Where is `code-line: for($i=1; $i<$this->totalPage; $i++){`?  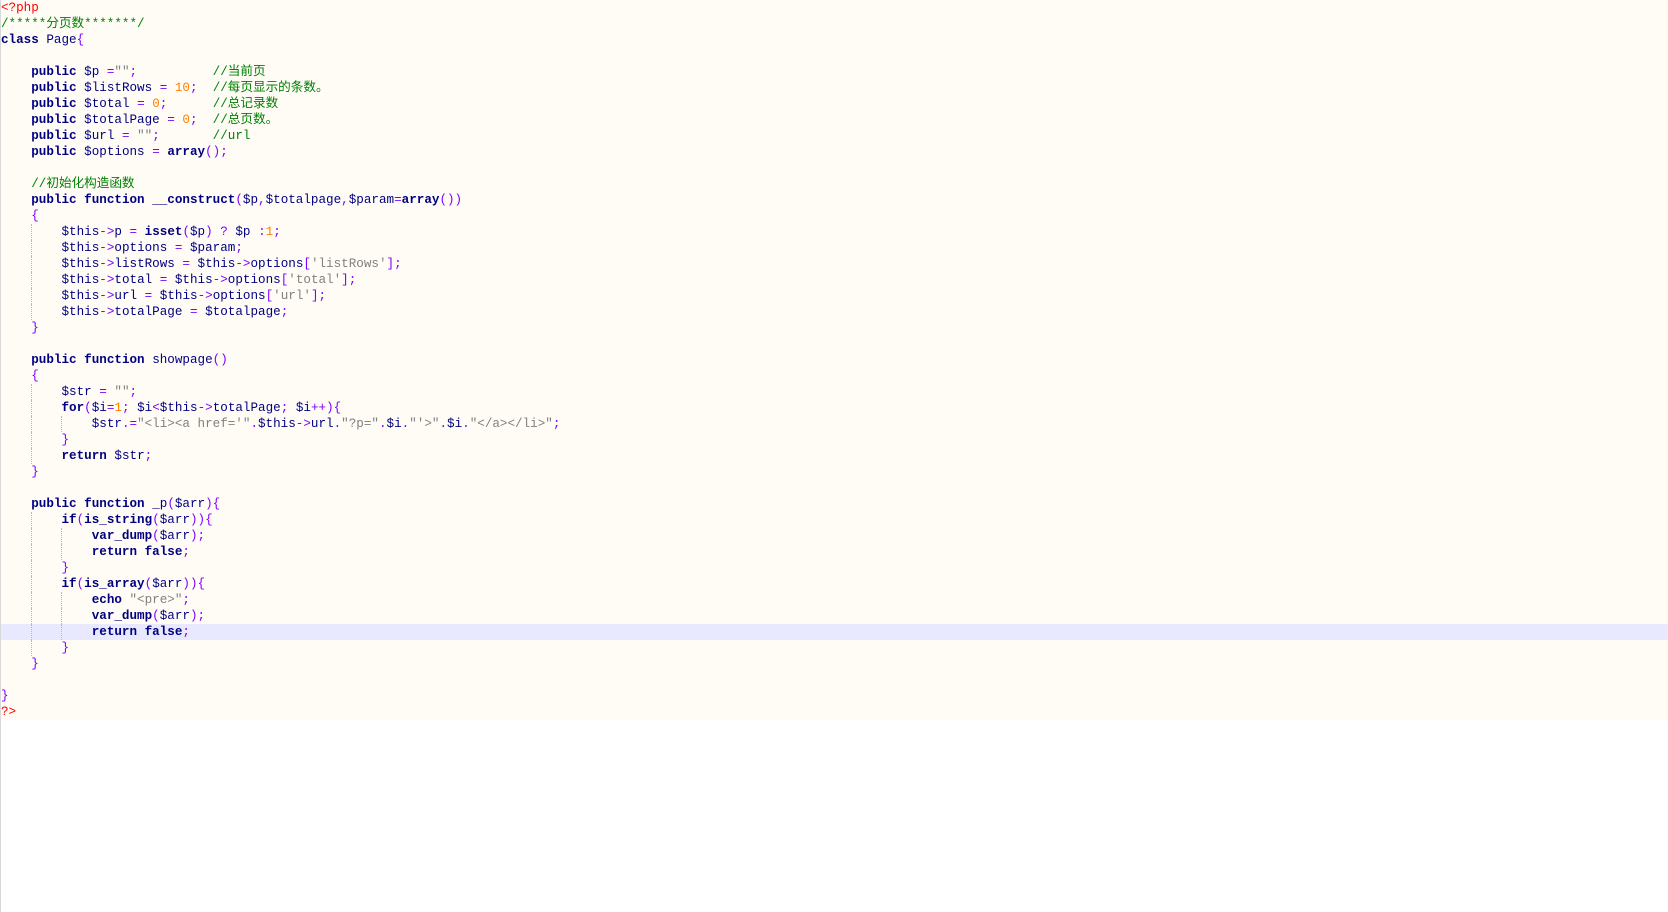 code-line: for($i=1; $i<$this->totalPage; $i++){ is located at coordinates (834, 408).